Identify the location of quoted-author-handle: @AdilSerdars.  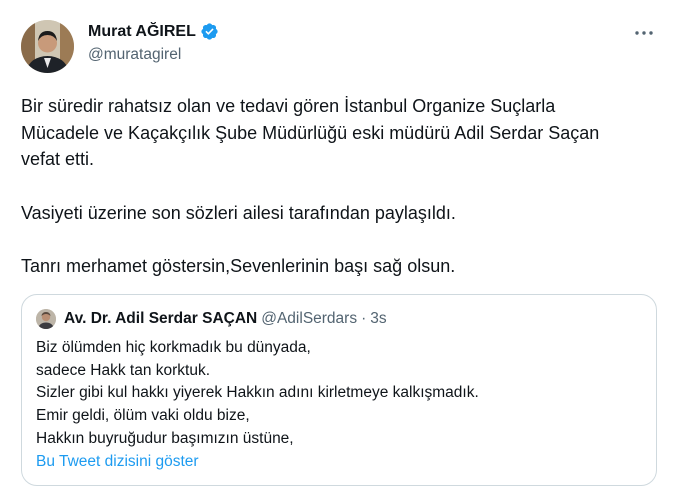
(309, 318).